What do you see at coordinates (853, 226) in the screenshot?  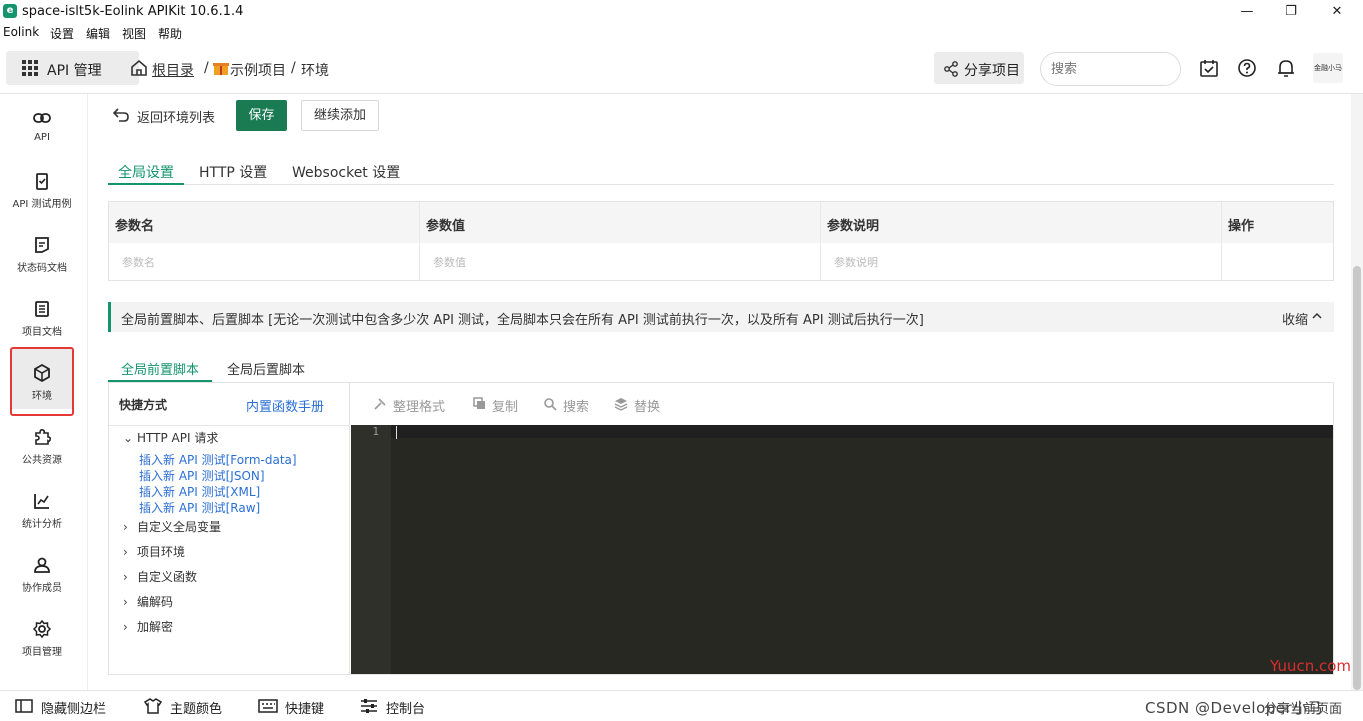 I see `header-param-desc: 参数说明` at bounding box center [853, 226].